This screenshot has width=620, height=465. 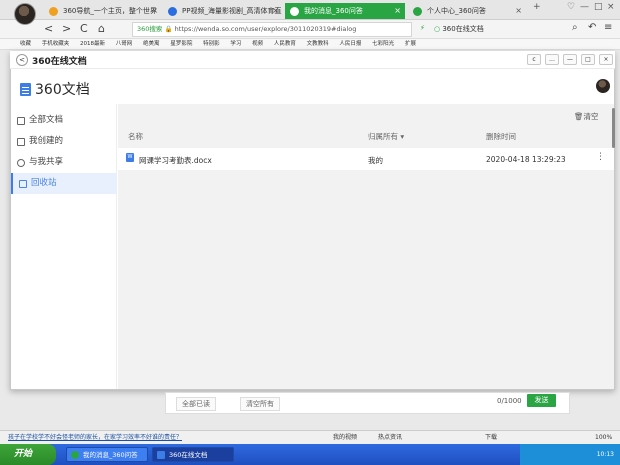 I want to click on user-avatar, so click(x=603, y=86).